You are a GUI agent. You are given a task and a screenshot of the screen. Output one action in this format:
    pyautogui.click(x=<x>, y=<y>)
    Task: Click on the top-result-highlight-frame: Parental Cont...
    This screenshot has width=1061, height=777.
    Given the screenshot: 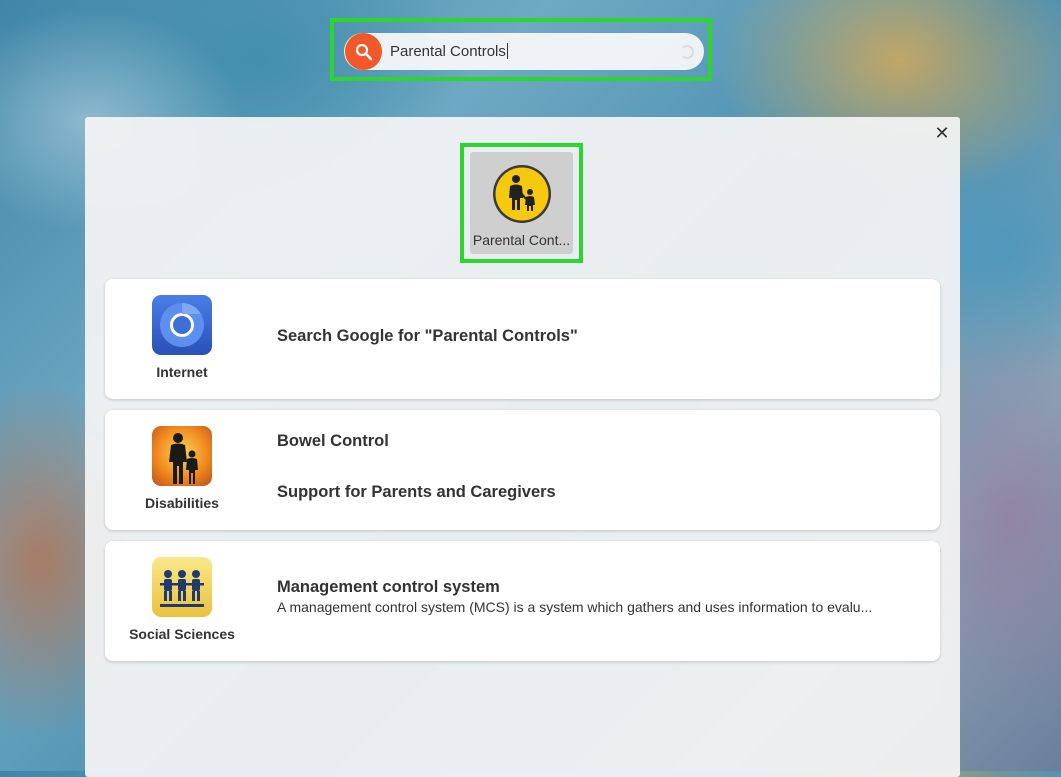 What is the action you would take?
    pyautogui.click(x=521, y=203)
    